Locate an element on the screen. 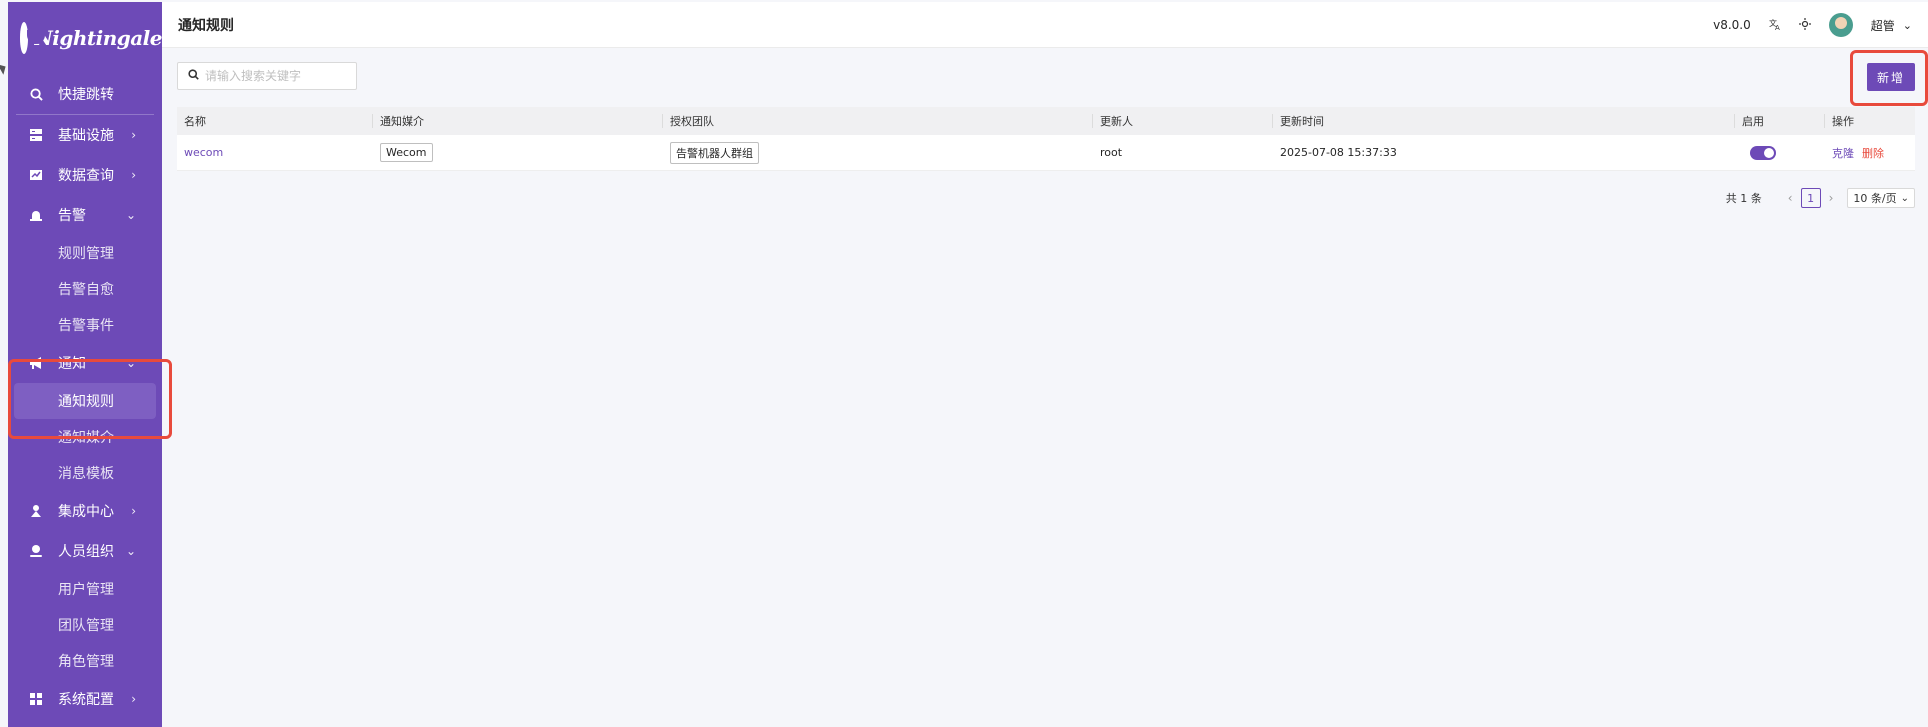  megaphone-icon is located at coordinates (36, 363).